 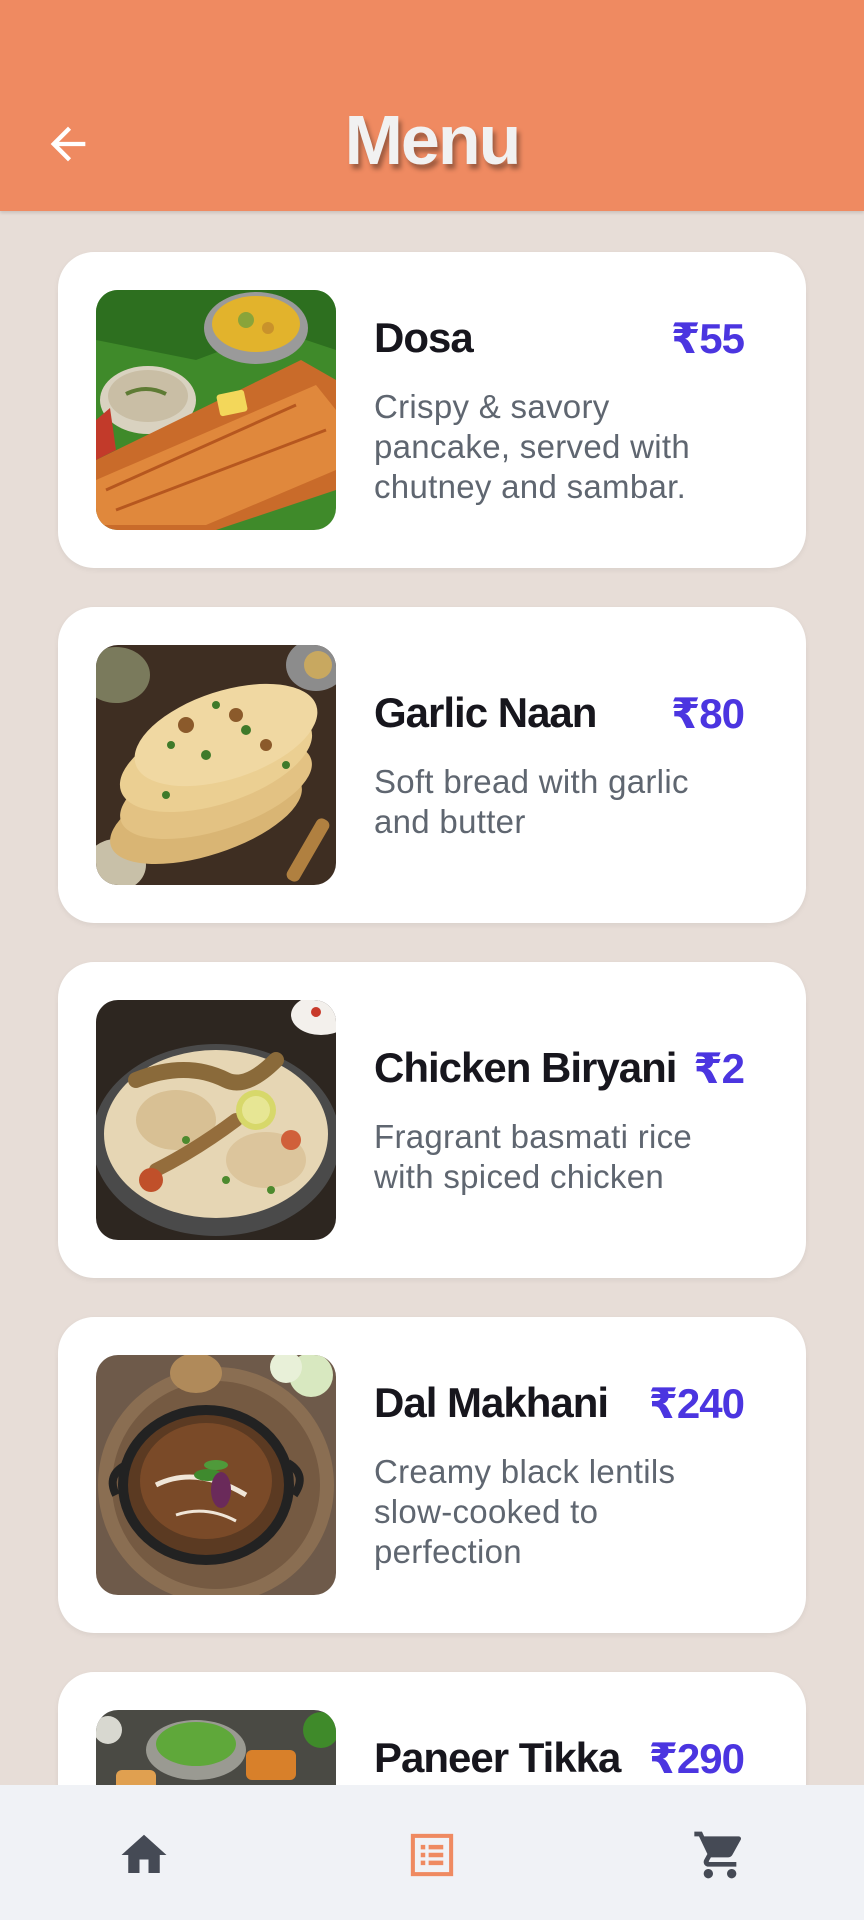 What do you see at coordinates (719, 1068) in the screenshot?
I see `menu-item-price: ₹2` at bounding box center [719, 1068].